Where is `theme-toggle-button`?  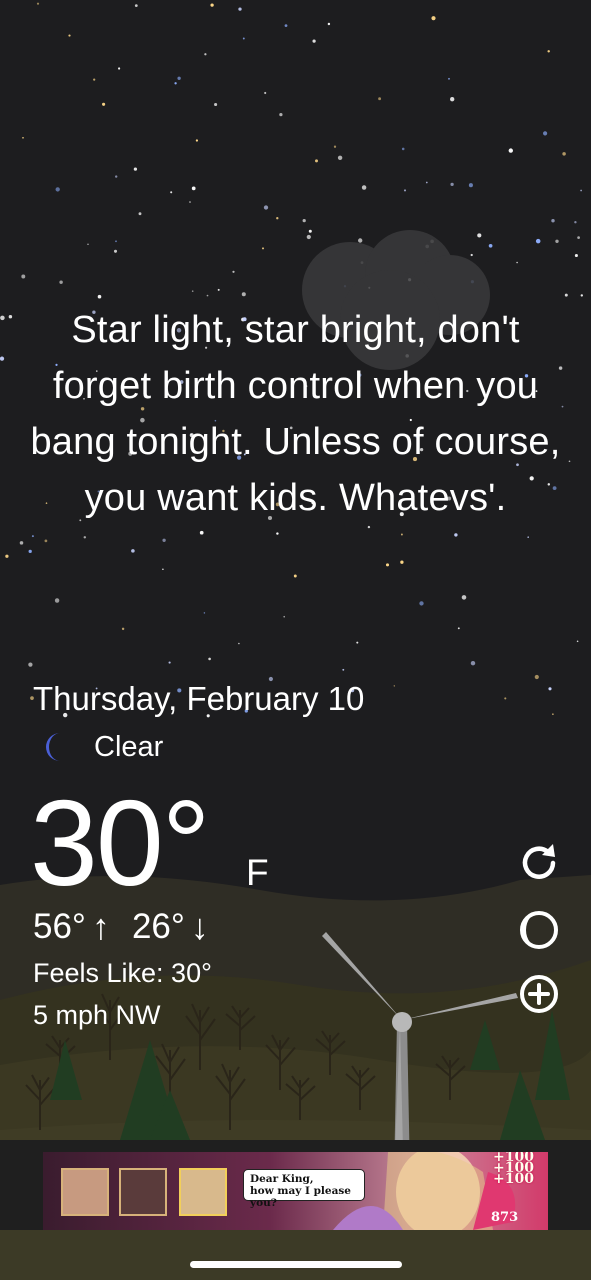 theme-toggle-button is located at coordinates (539, 930).